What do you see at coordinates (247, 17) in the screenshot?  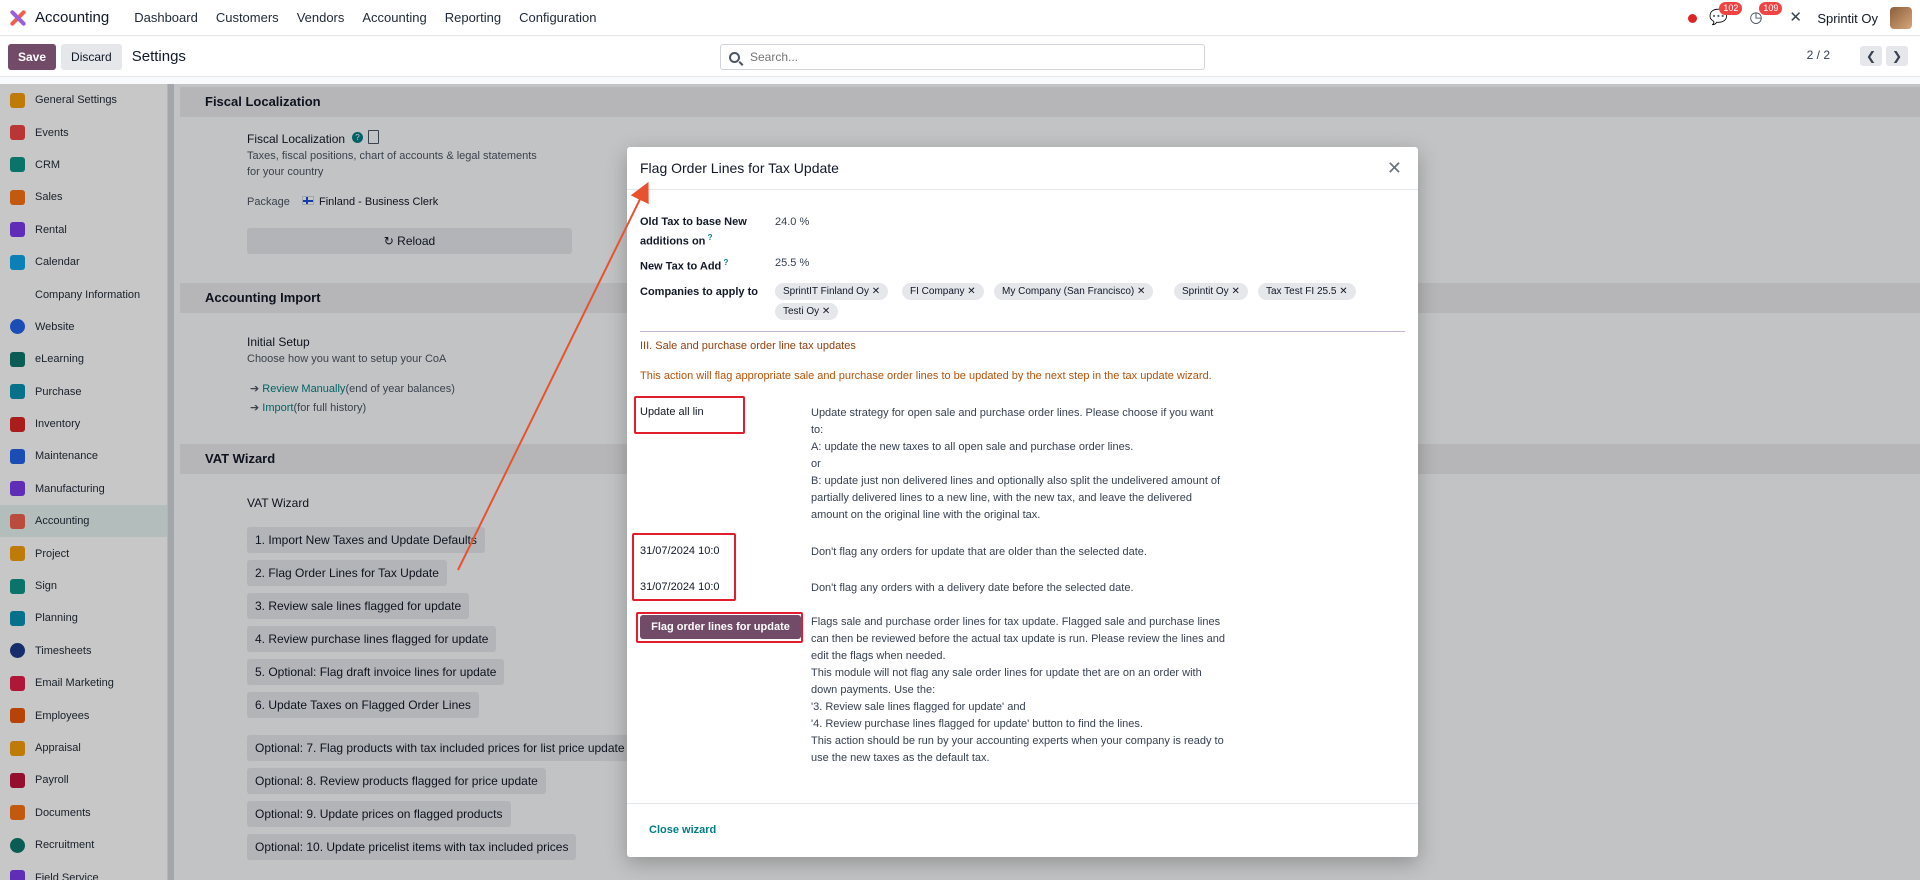 I see `nav-customers: Customers` at bounding box center [247, 17].